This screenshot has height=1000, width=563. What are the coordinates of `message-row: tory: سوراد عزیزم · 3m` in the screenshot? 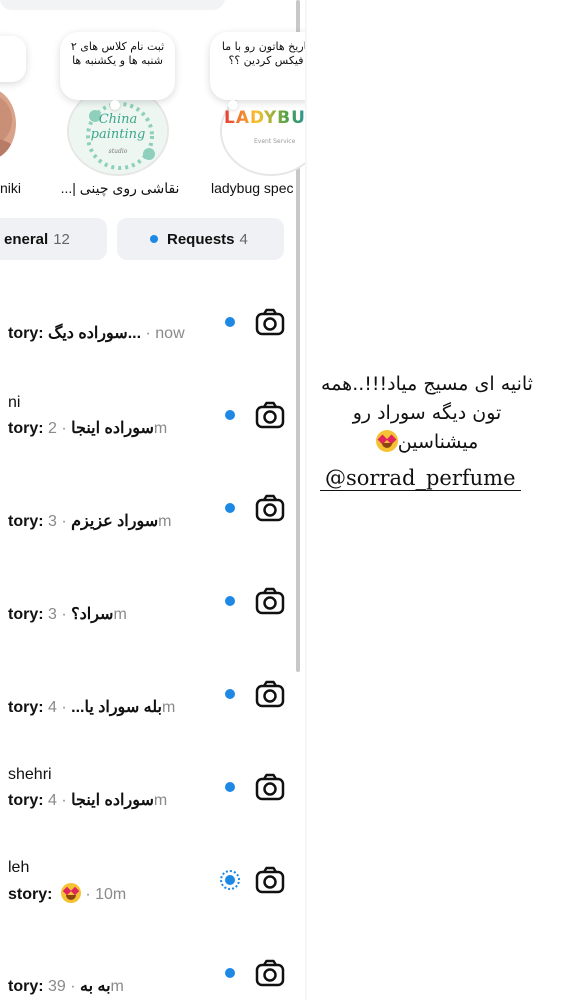 It's located at (152, 507).